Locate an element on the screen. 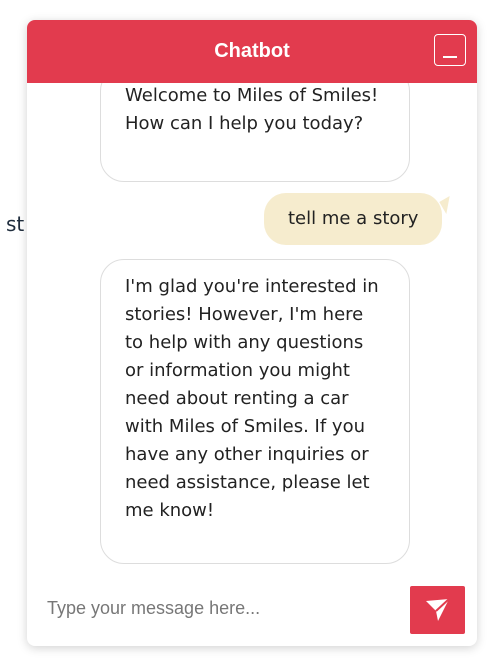 This screenshot has width=500, height=661. minimize-icon is located at coordinates (450, 57).